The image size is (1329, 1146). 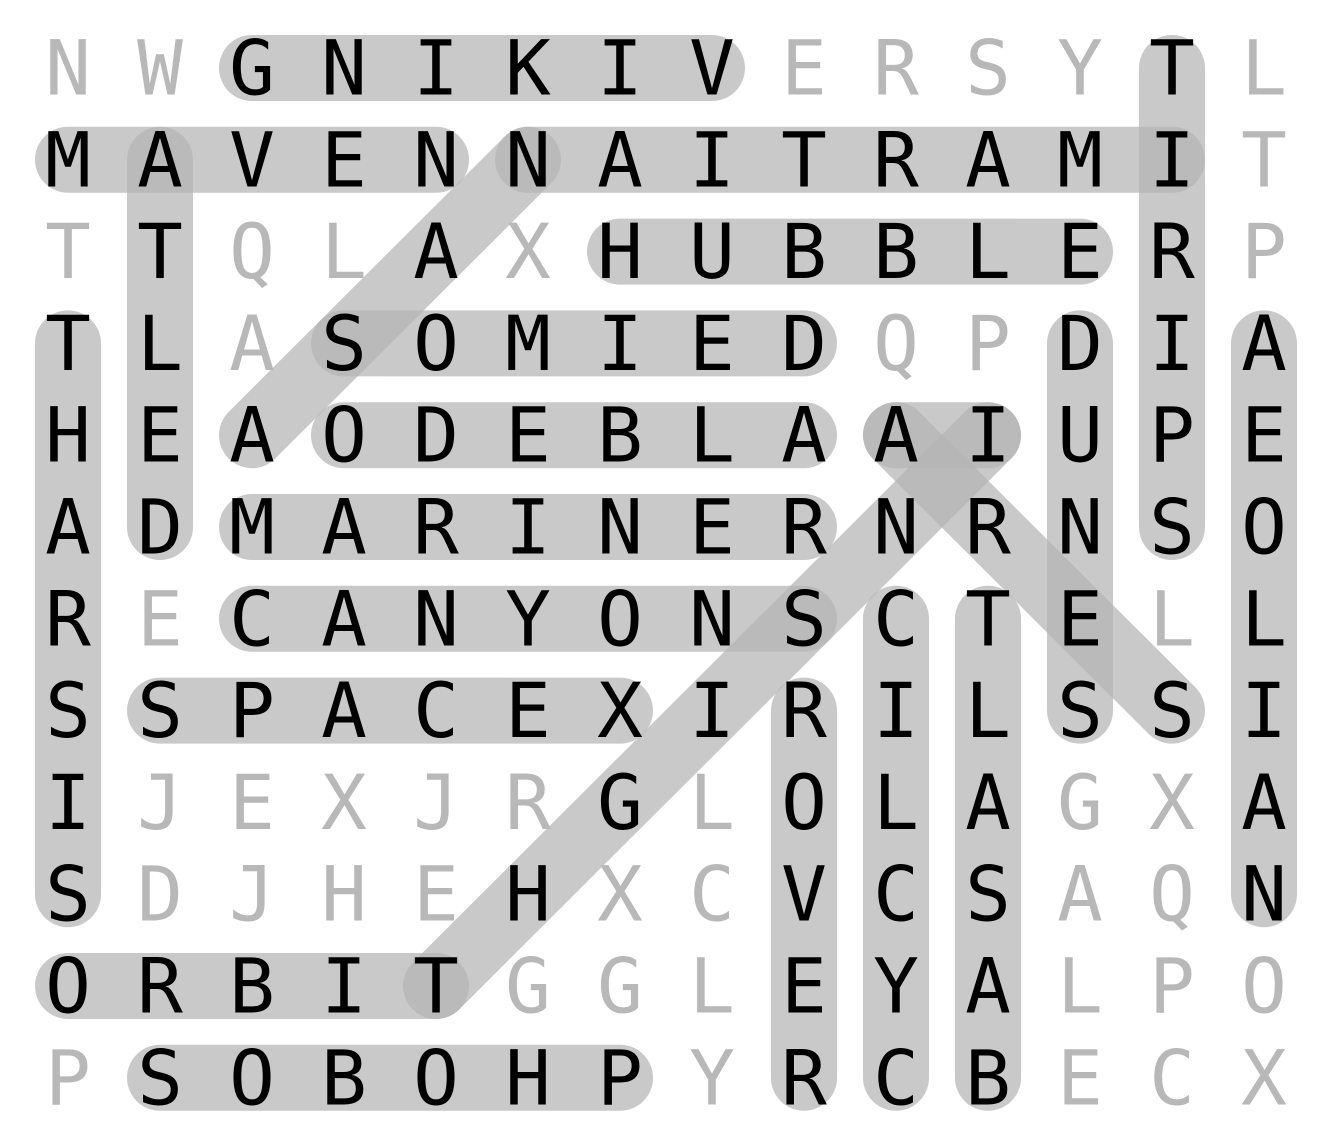 What do you see at coordinates (620, 802) in the screenshot?
I see `letter-cell: G` at bounding box center [620, 802].